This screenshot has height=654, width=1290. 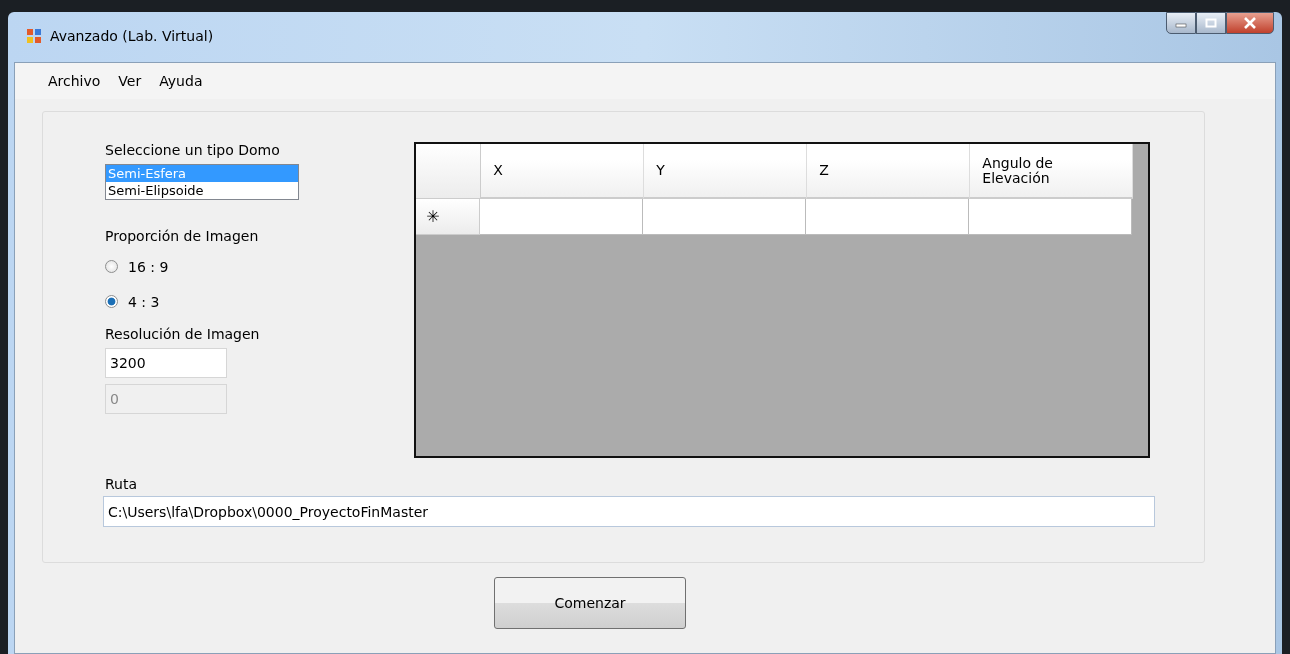 I want to click on path-field: C:\Users\lfa\Dropbox\0000_ProyectoFinMaster, so click(x=629, y=511).